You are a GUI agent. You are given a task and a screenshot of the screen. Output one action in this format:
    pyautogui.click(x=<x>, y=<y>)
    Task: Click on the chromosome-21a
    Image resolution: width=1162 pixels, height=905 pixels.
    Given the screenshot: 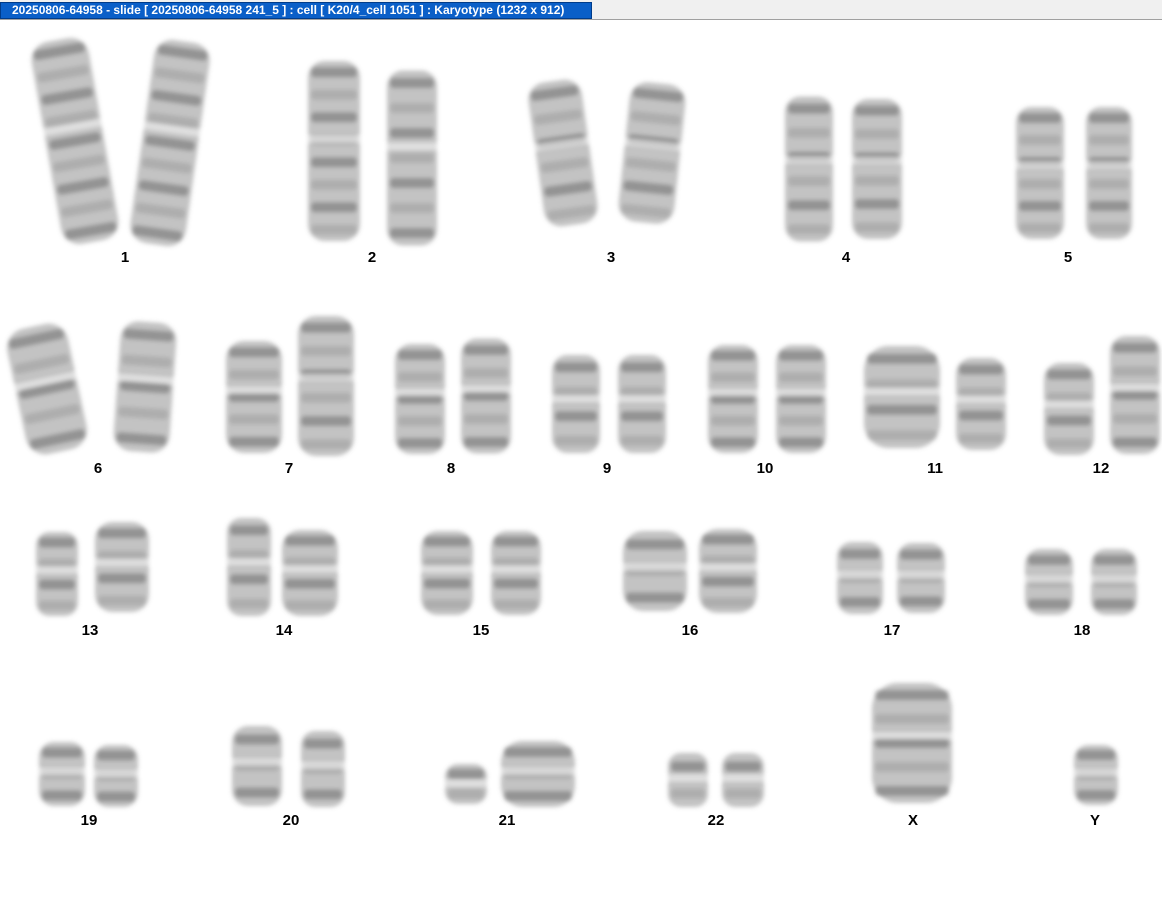 What is the action you would take?
    pyautogui.click(x=466, y=784)
    